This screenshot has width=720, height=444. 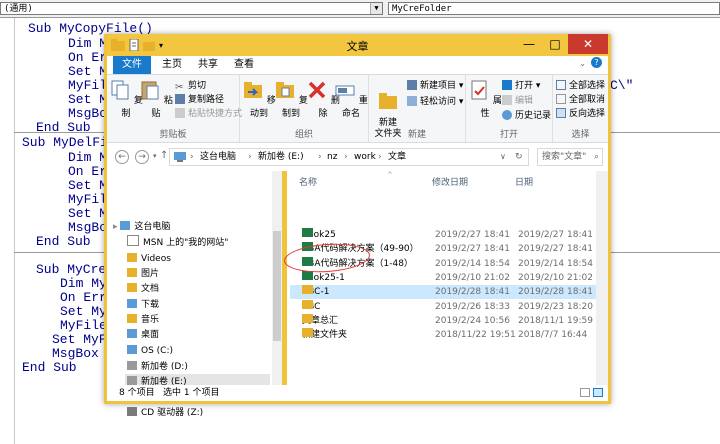 What do you see at coordinates (596, 62) in the screenshot?
I see `help-icon: ?` at bounding box center [596, 62].